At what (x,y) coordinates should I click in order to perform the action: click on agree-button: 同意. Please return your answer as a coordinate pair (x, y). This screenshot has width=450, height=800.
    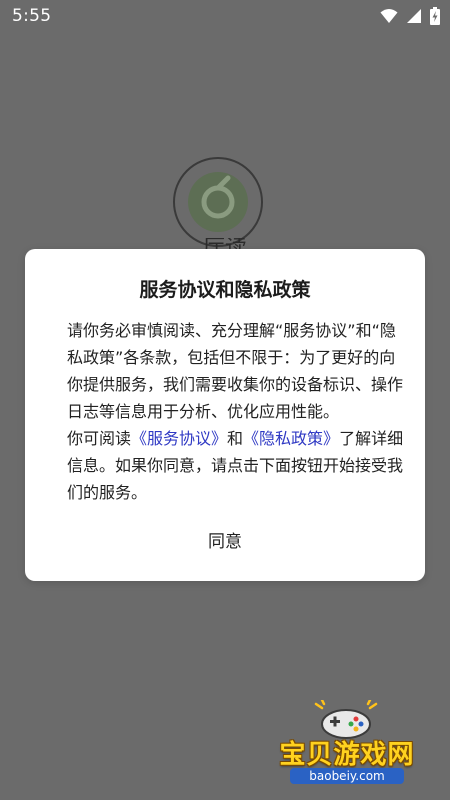
    Looking at the image, I should click on (225, 539).